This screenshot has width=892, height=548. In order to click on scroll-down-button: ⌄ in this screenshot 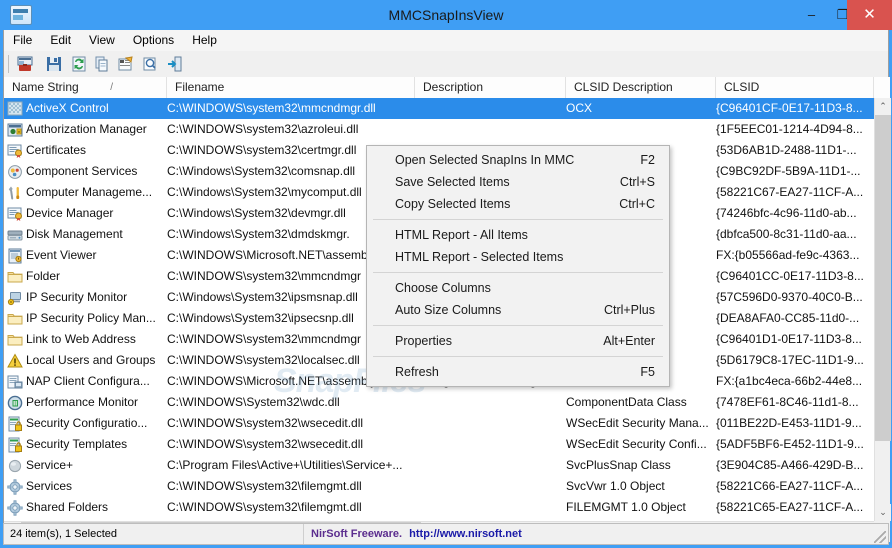, I will do `click(883, 512)`.